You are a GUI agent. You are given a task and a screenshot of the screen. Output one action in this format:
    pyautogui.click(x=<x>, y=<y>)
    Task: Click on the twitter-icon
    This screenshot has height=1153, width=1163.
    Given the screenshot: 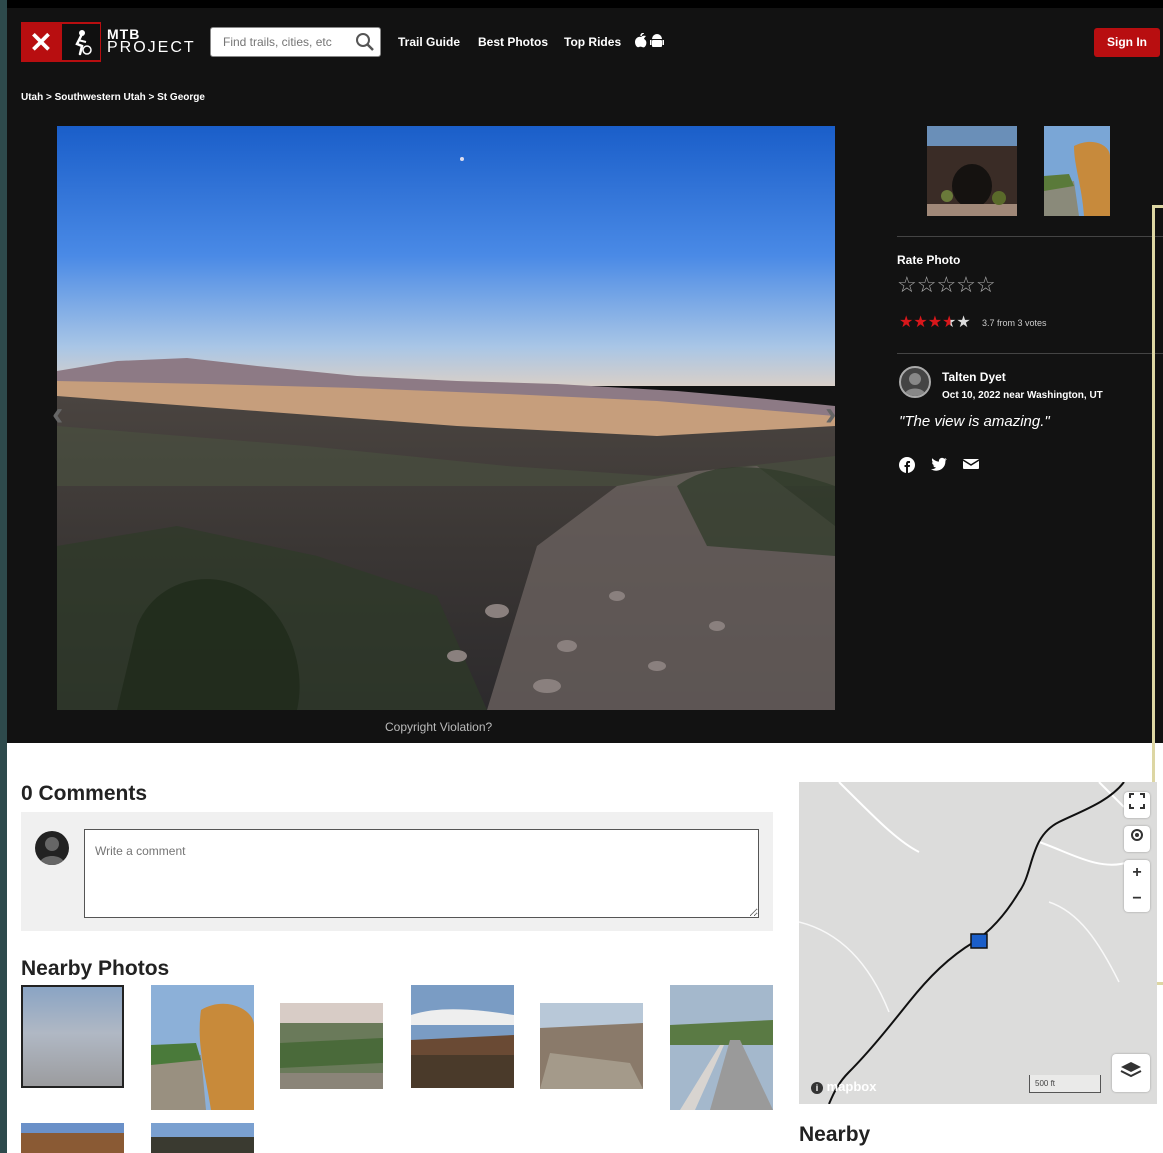 What is the action you would take?
    pyautogui.click(x=939, y=465)
    